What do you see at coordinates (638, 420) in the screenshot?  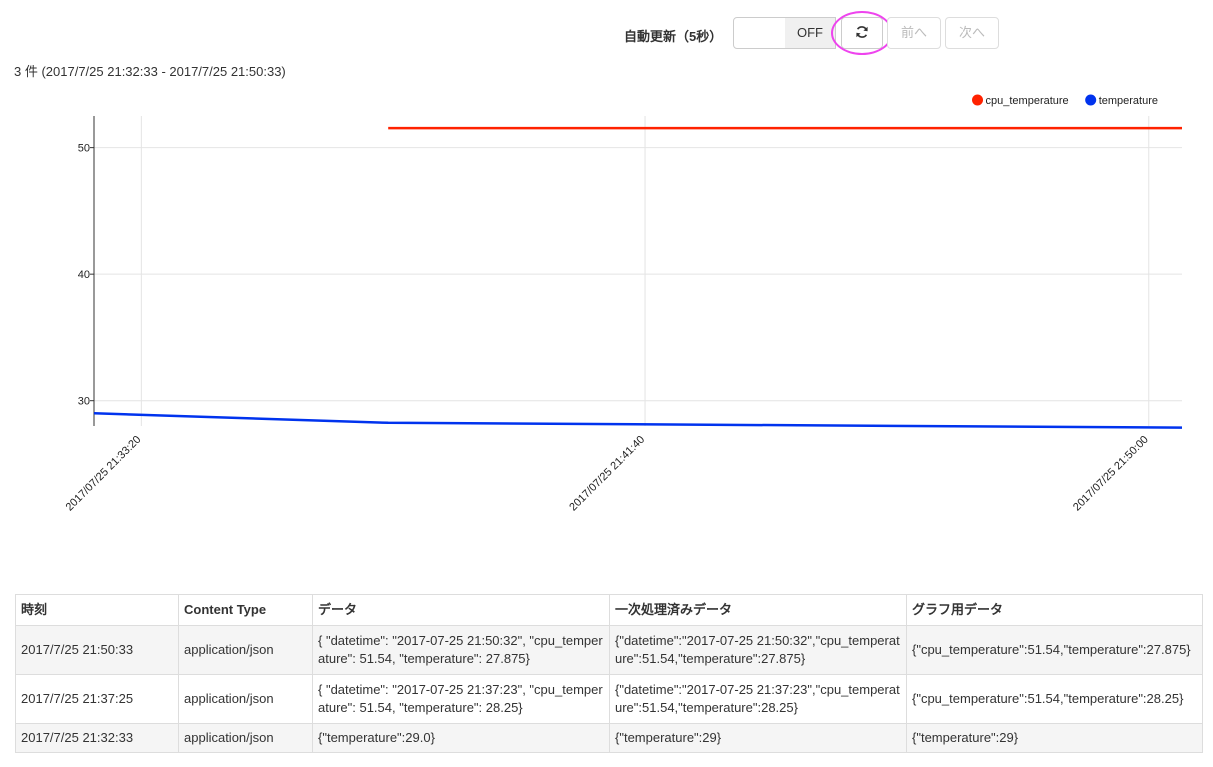 I see `series-line-temperature` at bounding box center [638, 420].